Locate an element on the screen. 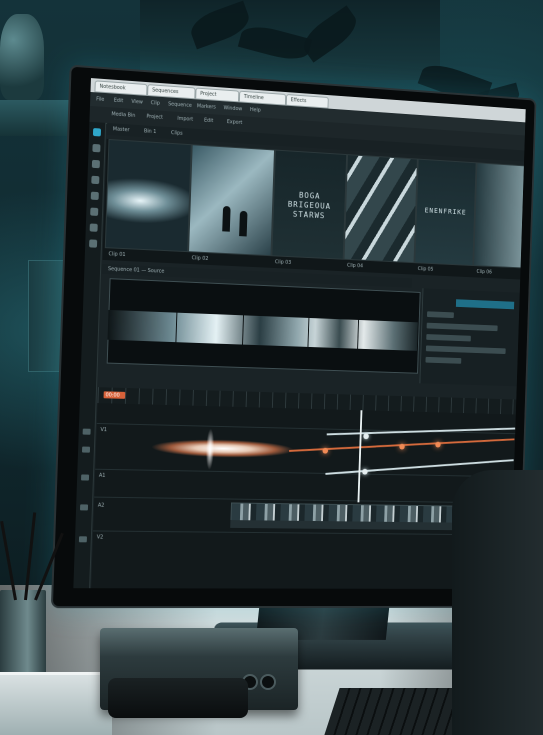 This screenshot has width=543, height=735. notebook is located at coordinates (56, 703).